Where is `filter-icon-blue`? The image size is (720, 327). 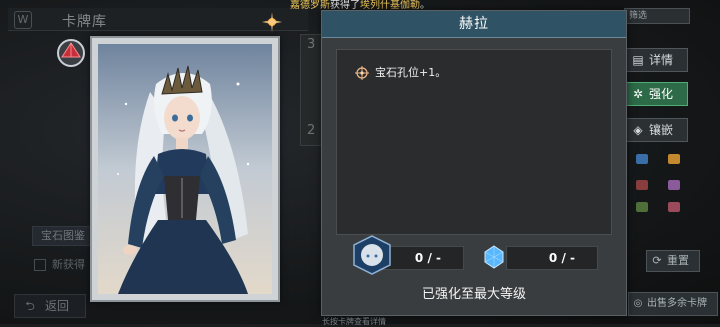
filter-icon-blue is located at coordinates (642, 159).